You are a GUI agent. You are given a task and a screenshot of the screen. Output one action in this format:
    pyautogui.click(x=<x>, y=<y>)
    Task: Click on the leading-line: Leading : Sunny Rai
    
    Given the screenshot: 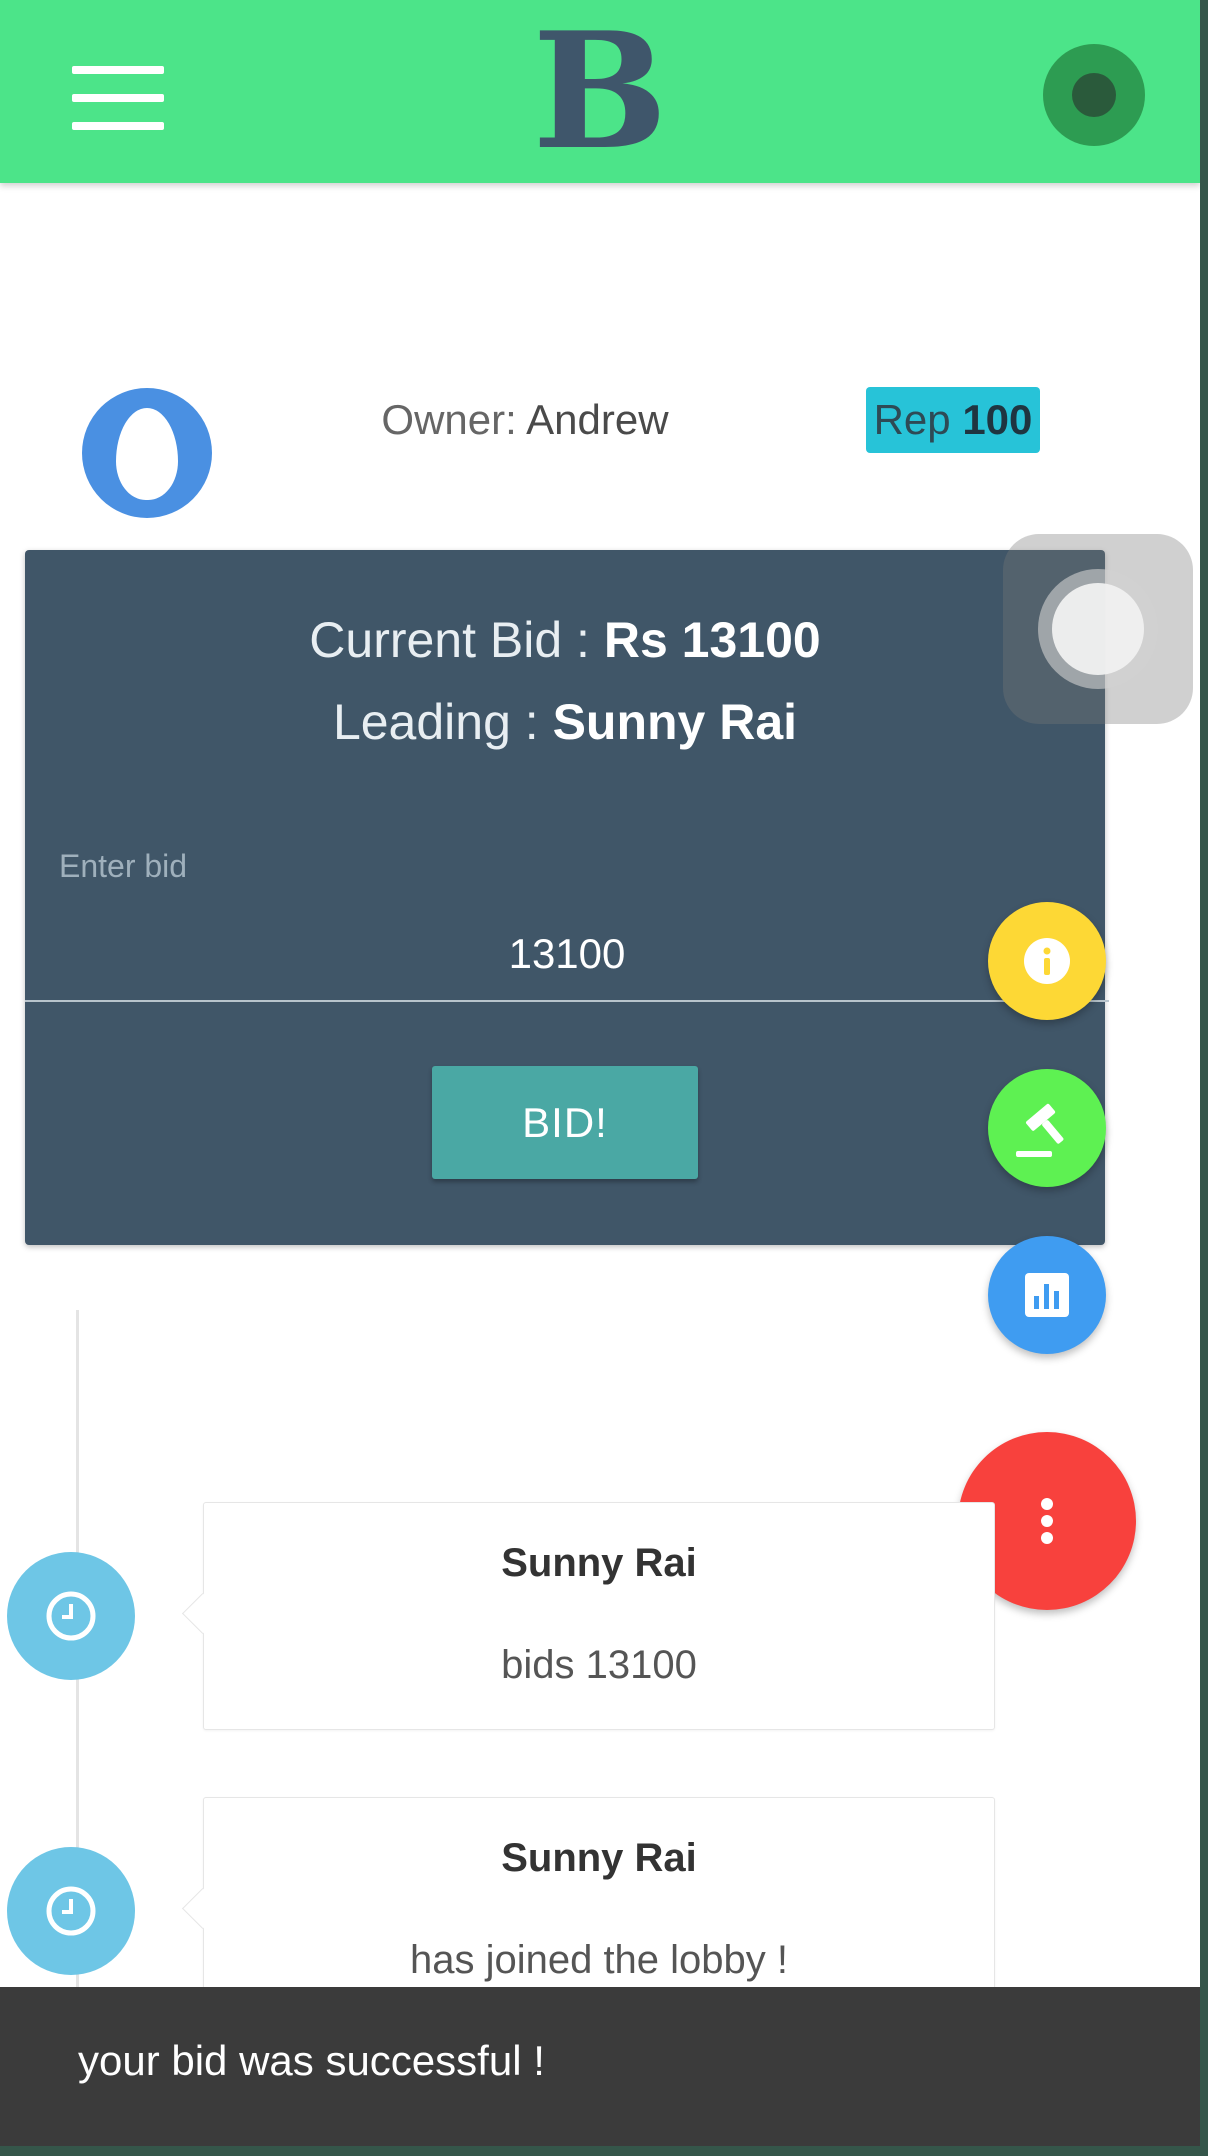 What is the action you would take?
    pyautogui.click(x=565, y=722)
    